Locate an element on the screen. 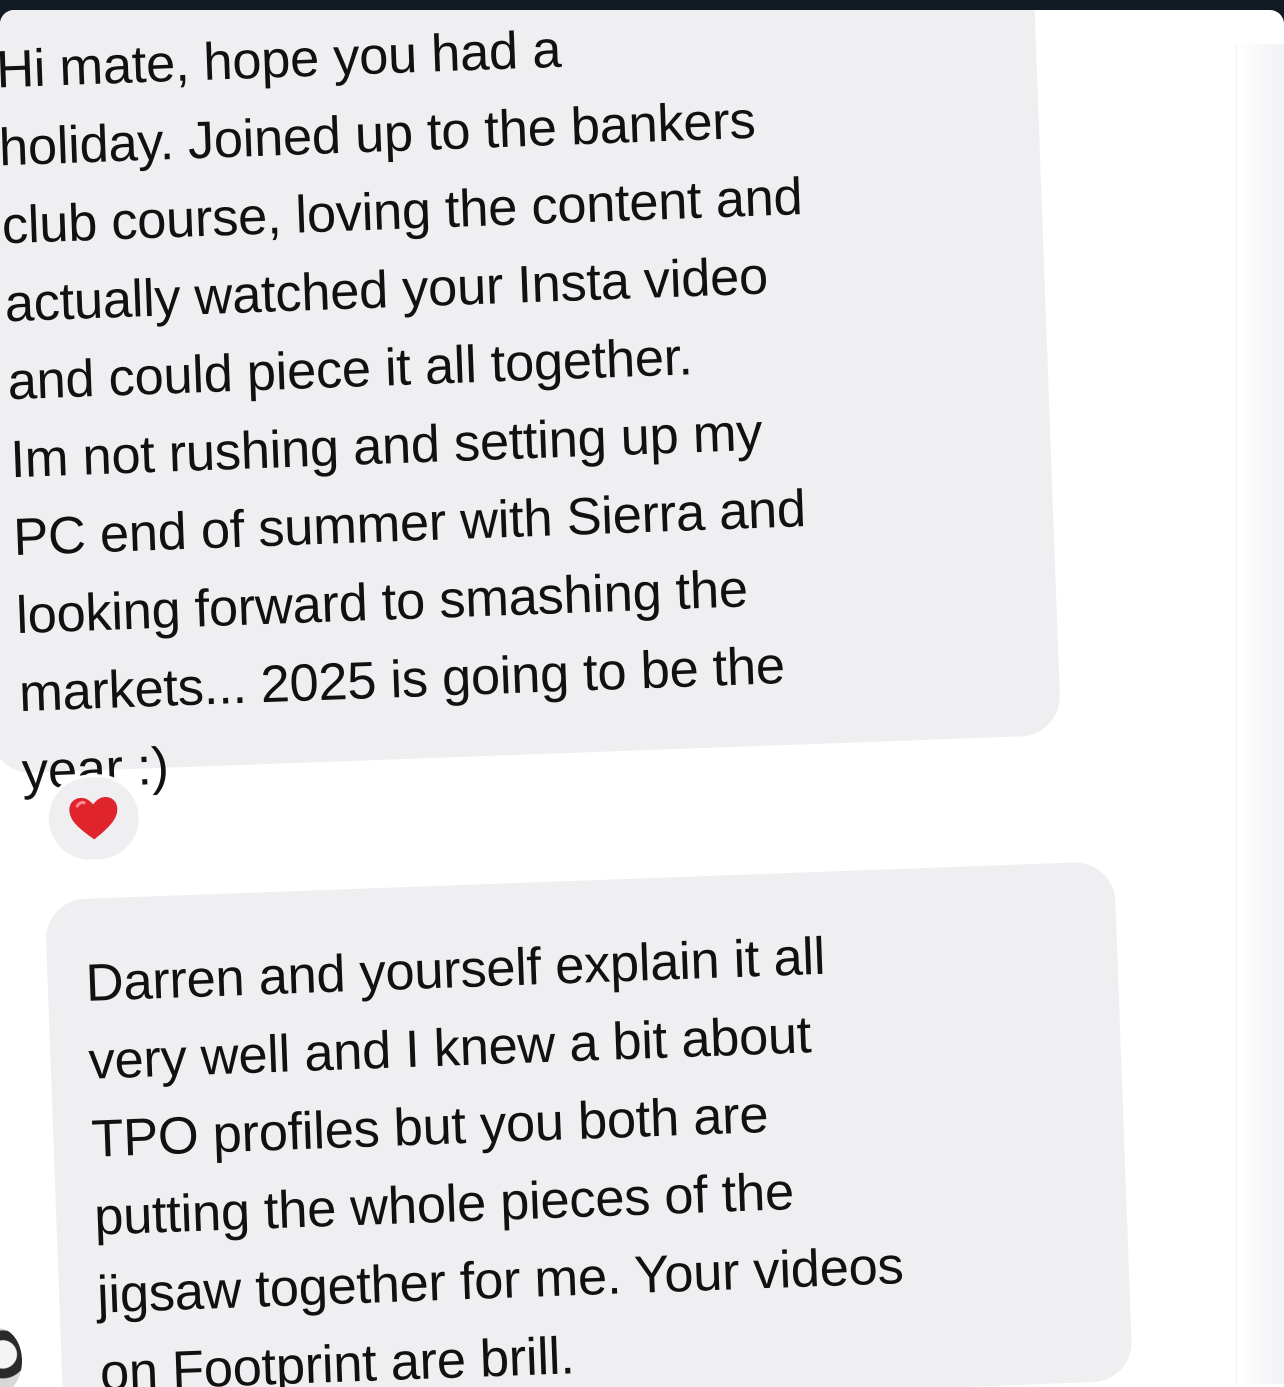 This screenshot has width=1284, height=1387. red-heart-icon is located at coordinates (93, 818).